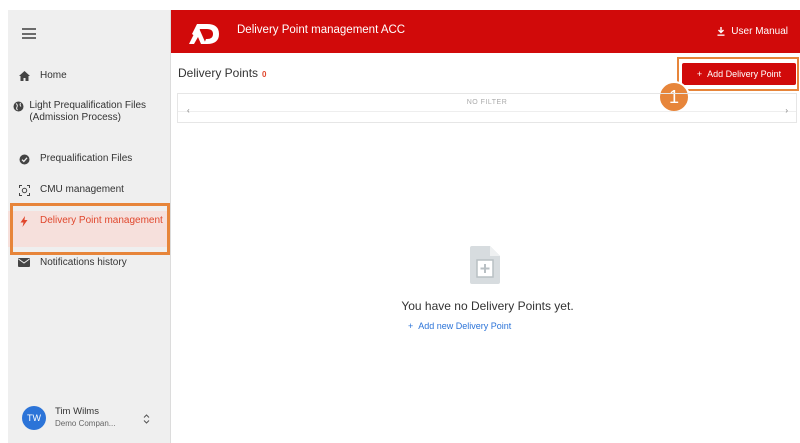 The height and width of the screenshot is (443, 800). I want to click on globe-icon, so click(18, 106).